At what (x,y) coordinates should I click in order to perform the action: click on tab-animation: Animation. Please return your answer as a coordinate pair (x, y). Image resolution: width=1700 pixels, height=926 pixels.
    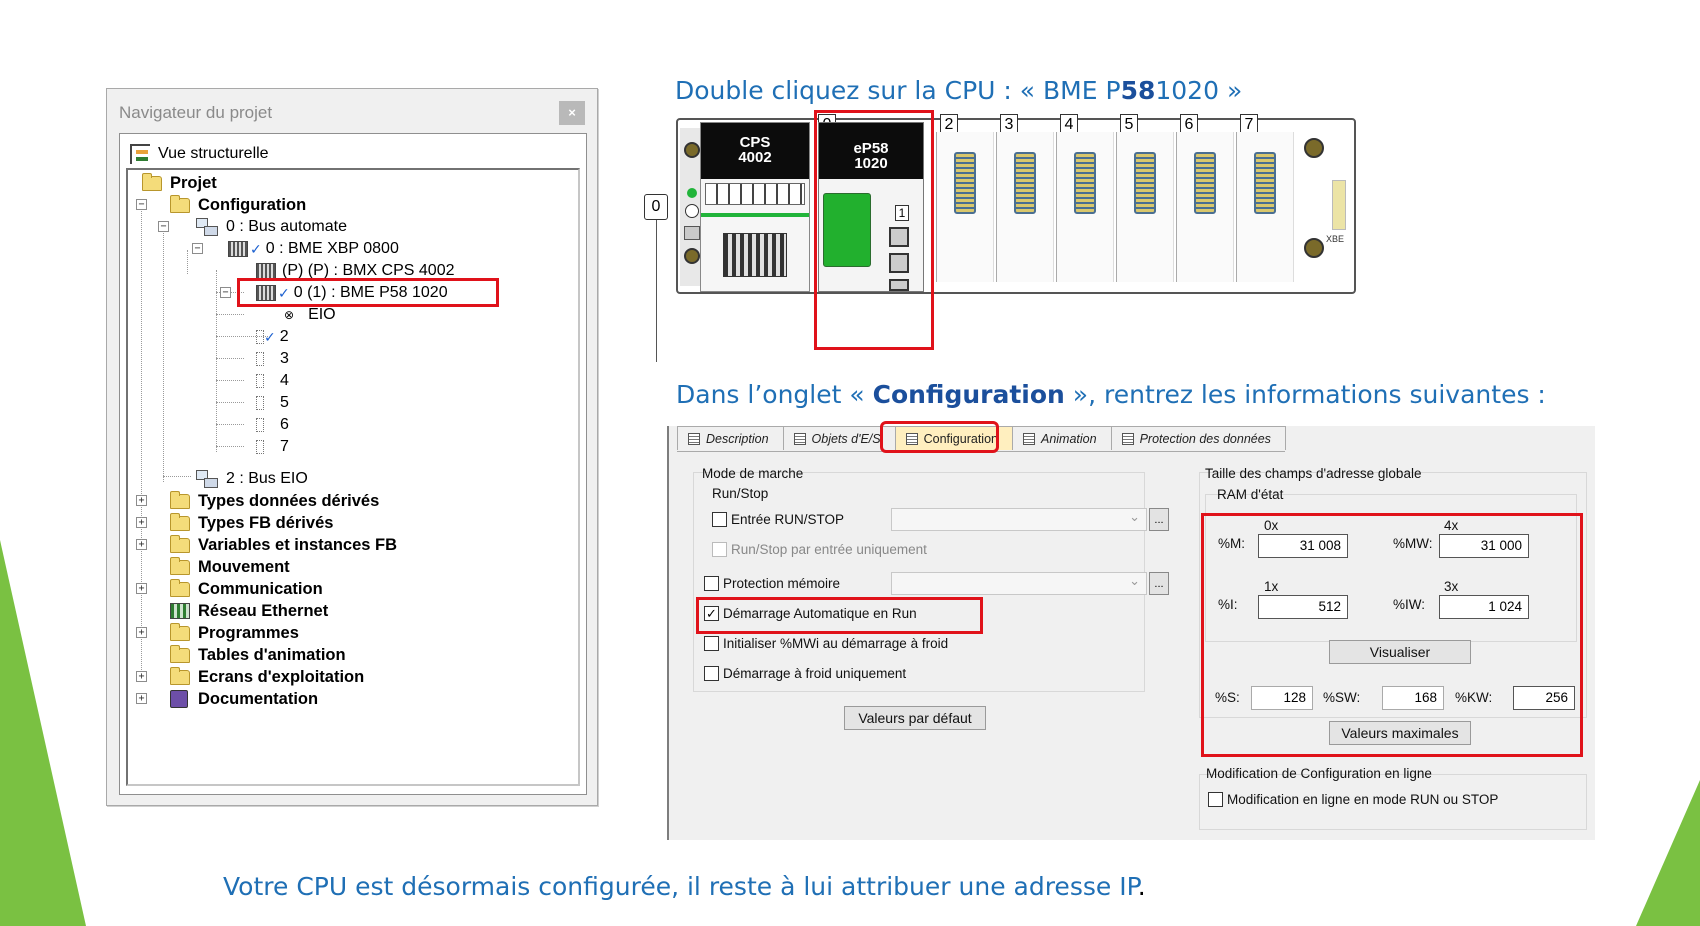
    Looking at the image, I should click on (1061, 438).